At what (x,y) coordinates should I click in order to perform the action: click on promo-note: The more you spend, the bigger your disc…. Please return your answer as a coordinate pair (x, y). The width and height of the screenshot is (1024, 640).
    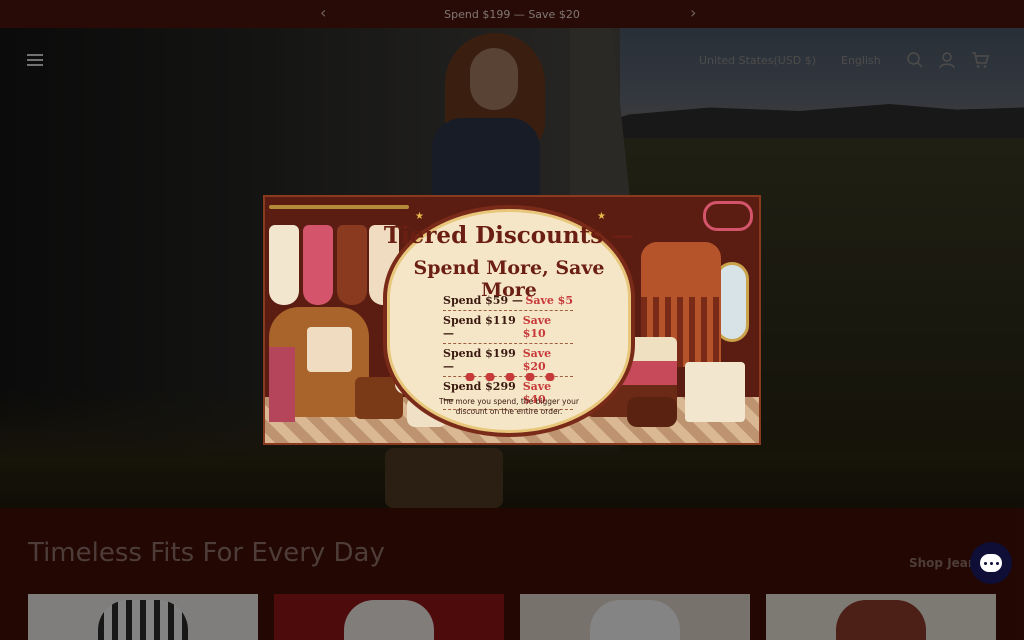
    Looking at the image, I should click on (509, 406).